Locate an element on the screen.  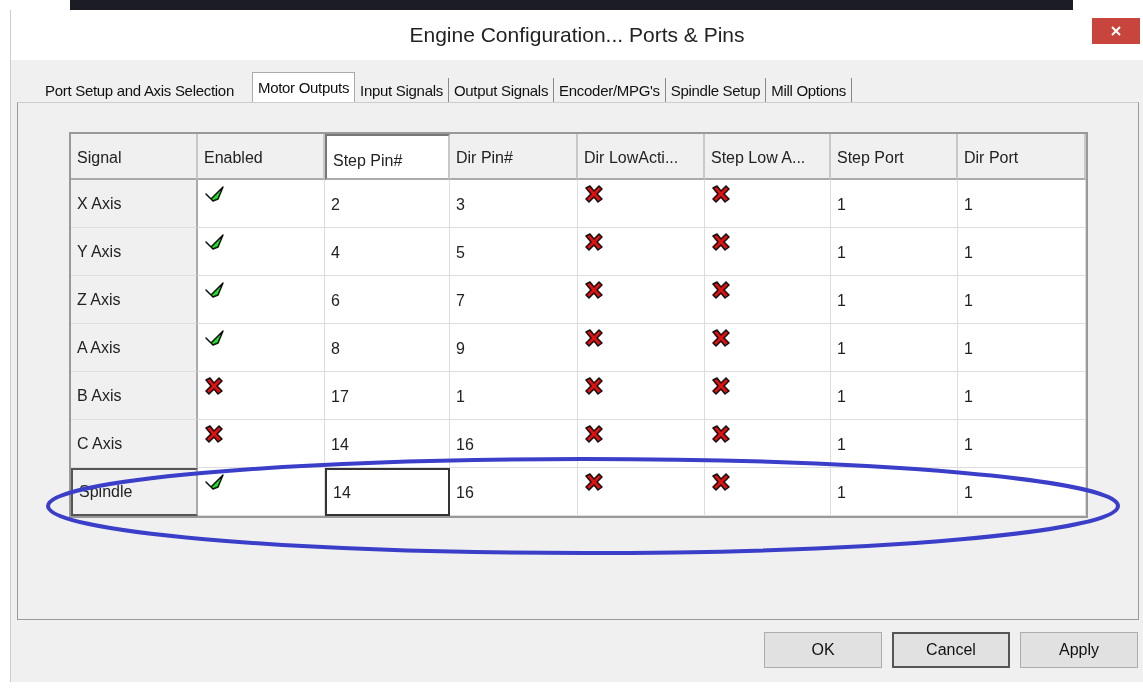
table-cell: 5 is located at coordinates (514, 252).